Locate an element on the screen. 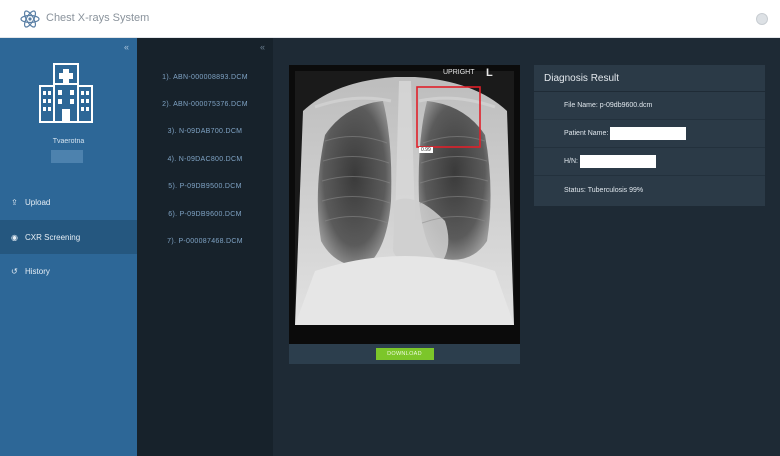 This screenshot has height=456, width=780. file-item: 4). N-09DAC800.DCM is located at coordinates (205, 159).